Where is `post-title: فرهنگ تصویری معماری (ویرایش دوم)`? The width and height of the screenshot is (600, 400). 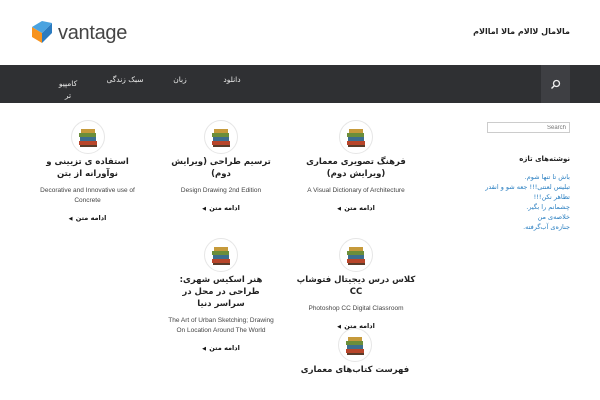 post-title: فرهنگ تصویری معماری (ویرایش دوم) is located at coordinates (356, 168).